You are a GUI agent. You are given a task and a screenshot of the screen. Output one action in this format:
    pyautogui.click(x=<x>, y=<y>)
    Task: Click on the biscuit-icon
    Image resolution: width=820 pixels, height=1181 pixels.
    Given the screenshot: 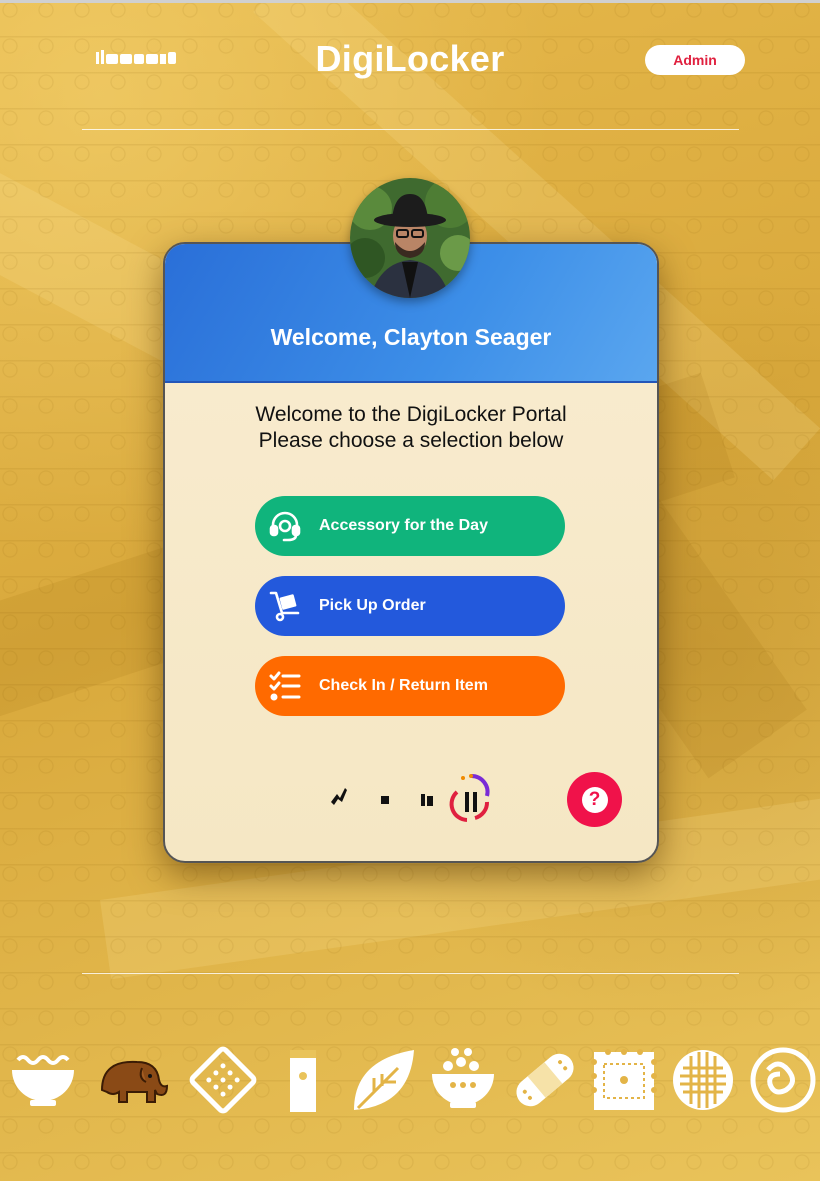 What is the action you would take?
    pyautogui.click(x=625, y=1080)
    